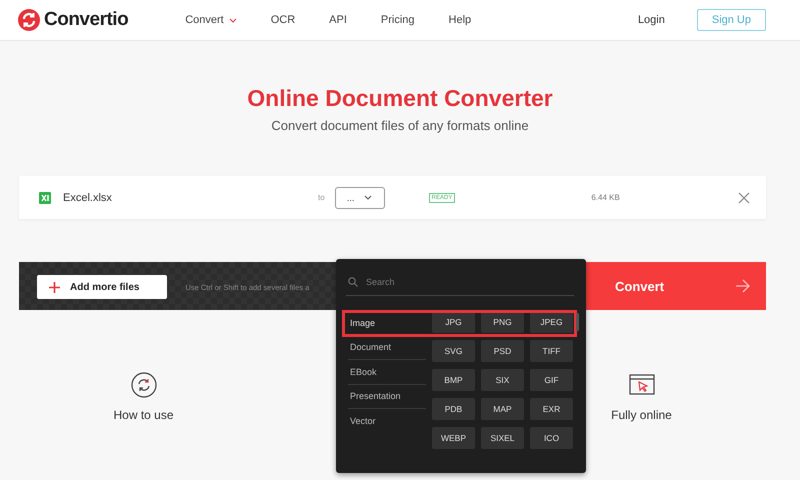 The height and width of the screenshot is (480, 800). Describe the element at coordinates (88, 198) in the screenshot. I see `file-name: Excel.xlsx` at that location.